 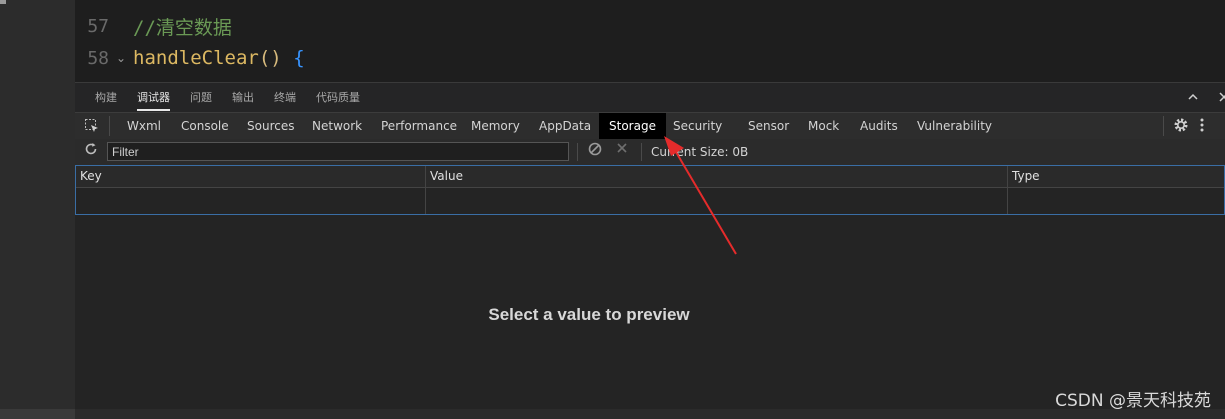 I want to click on tab-audits: Audits, so click(x=879, y=126).